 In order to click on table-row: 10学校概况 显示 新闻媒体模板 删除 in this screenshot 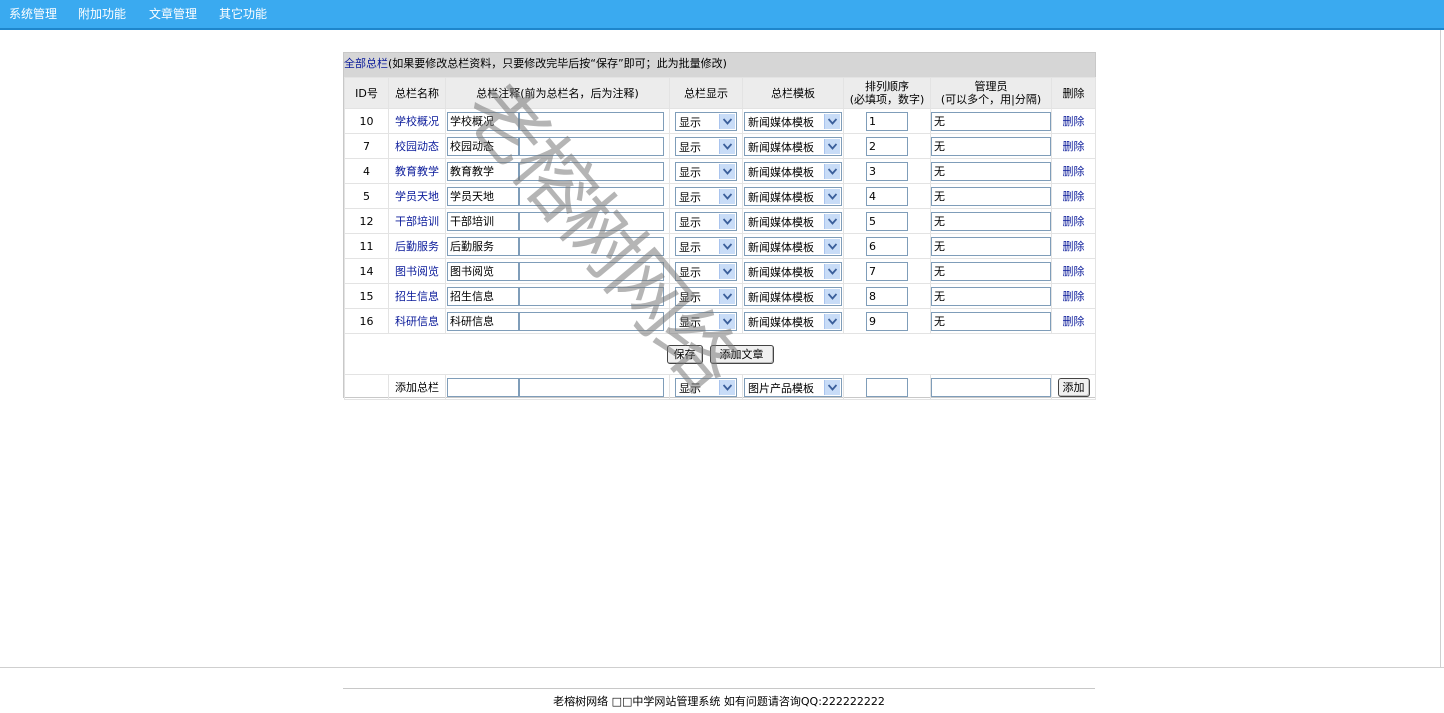, I will do `click(720, 121)`.